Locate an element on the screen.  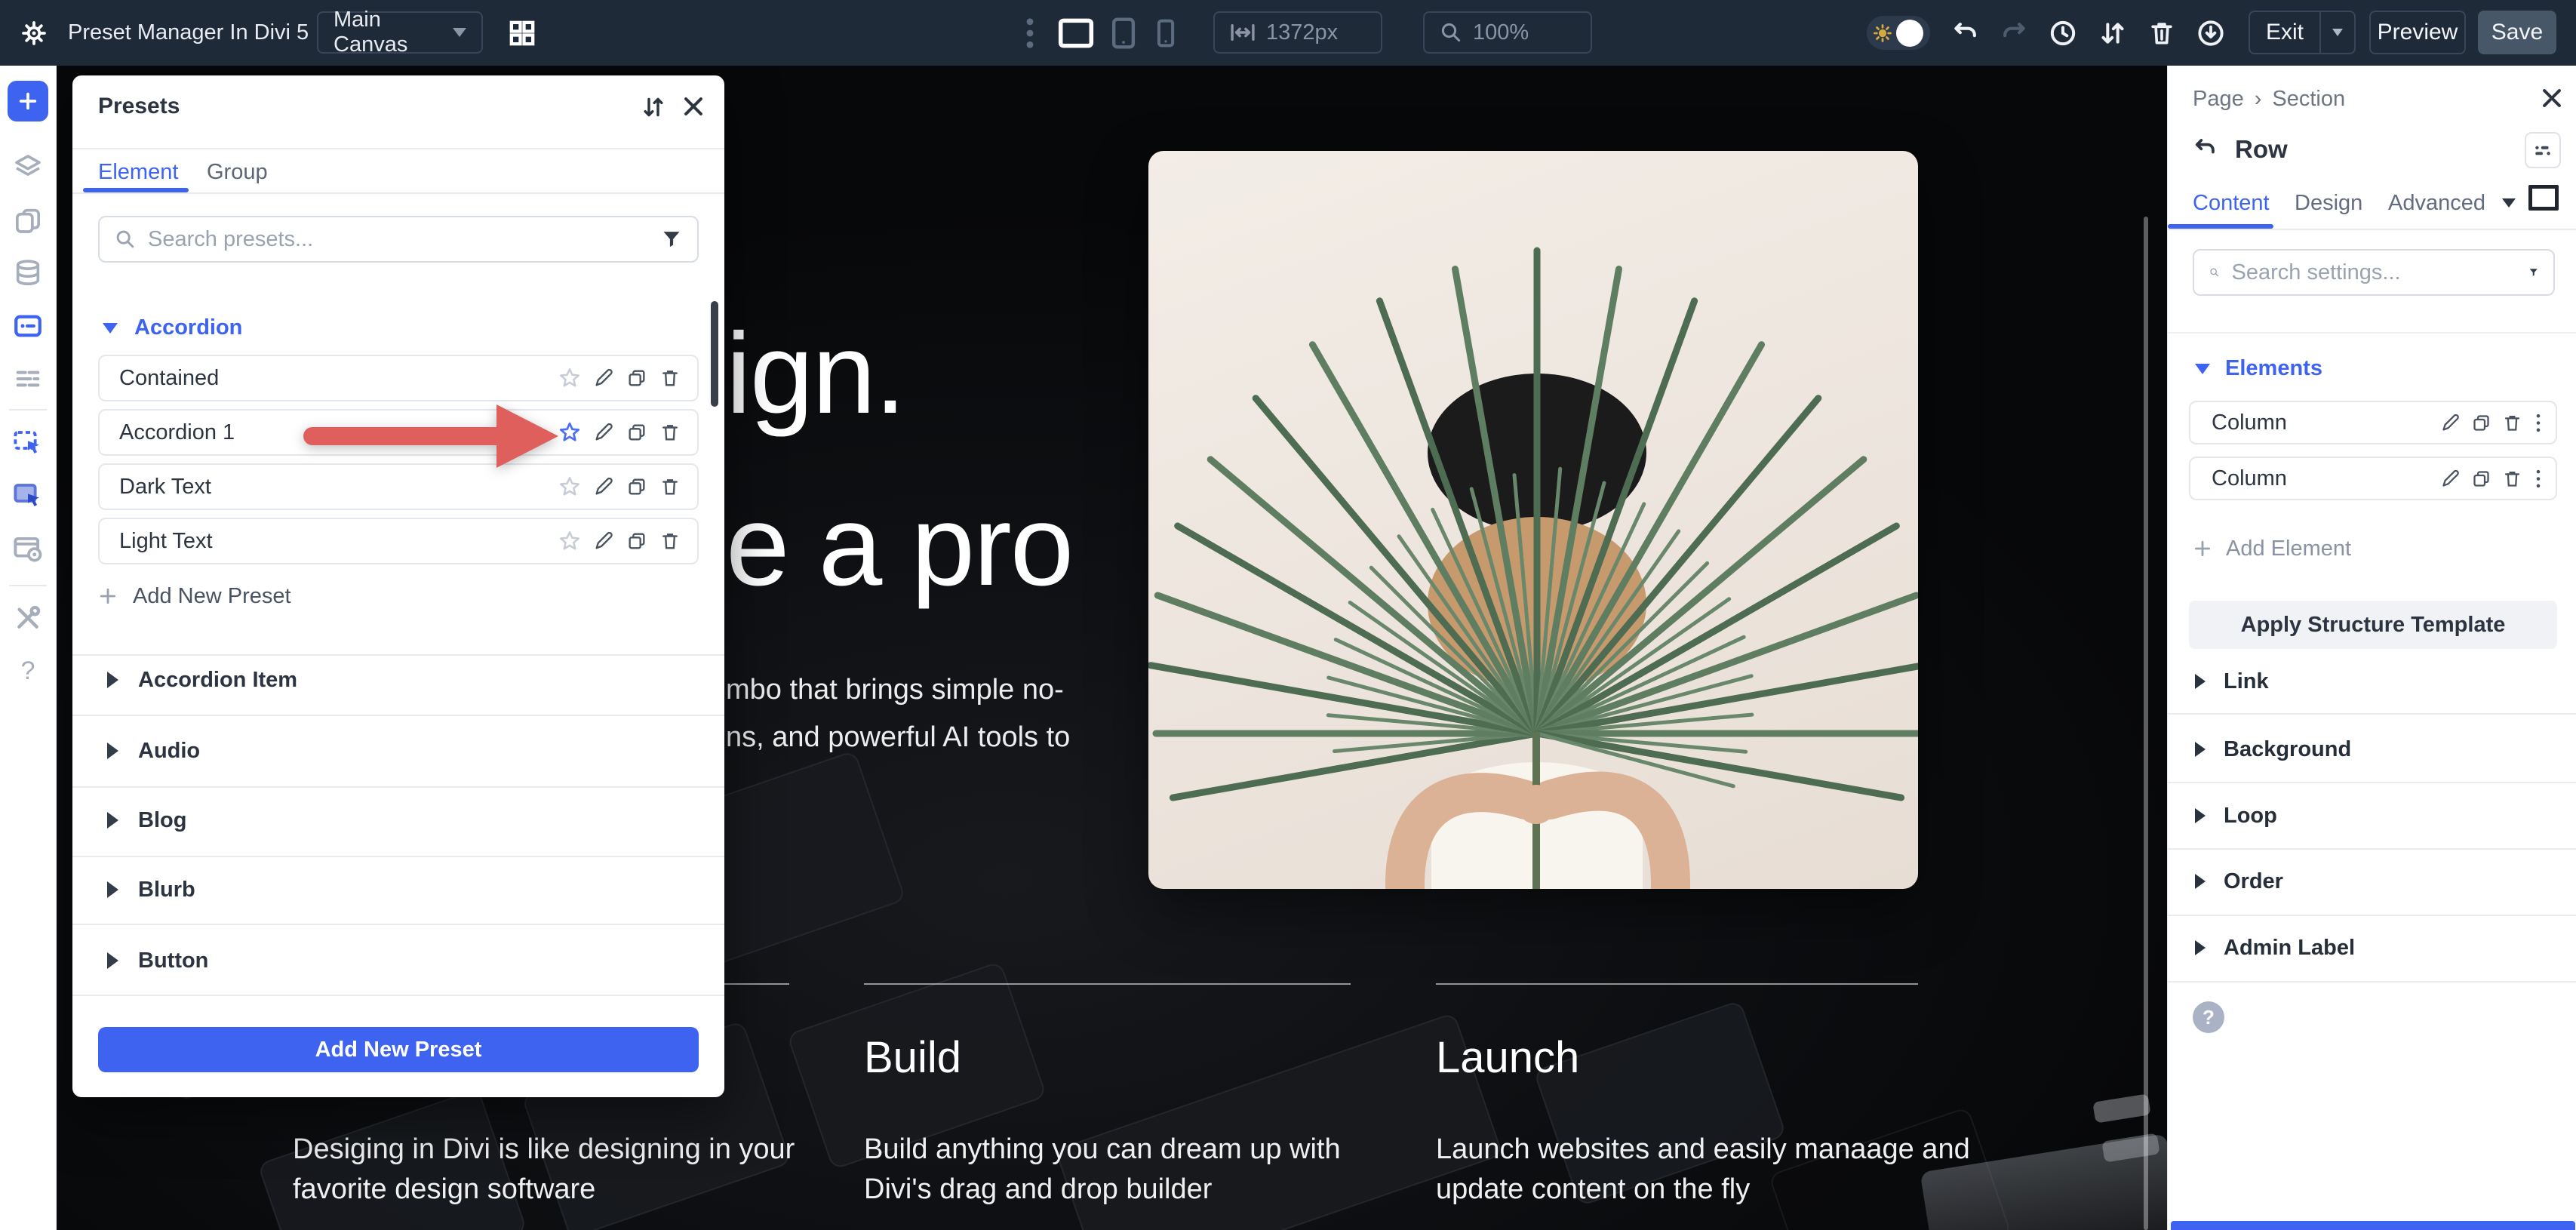
view-mode-square-icon is located at coordinates (2543, 198).